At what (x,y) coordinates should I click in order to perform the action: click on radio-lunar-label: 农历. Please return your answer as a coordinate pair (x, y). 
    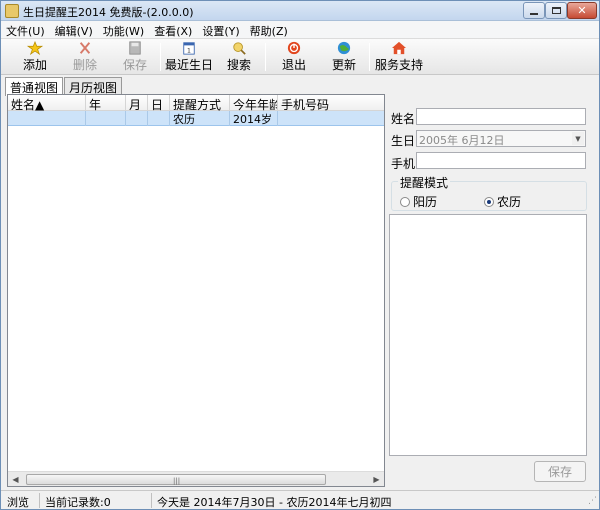
    Looking at the image, I should click on (509, 202).